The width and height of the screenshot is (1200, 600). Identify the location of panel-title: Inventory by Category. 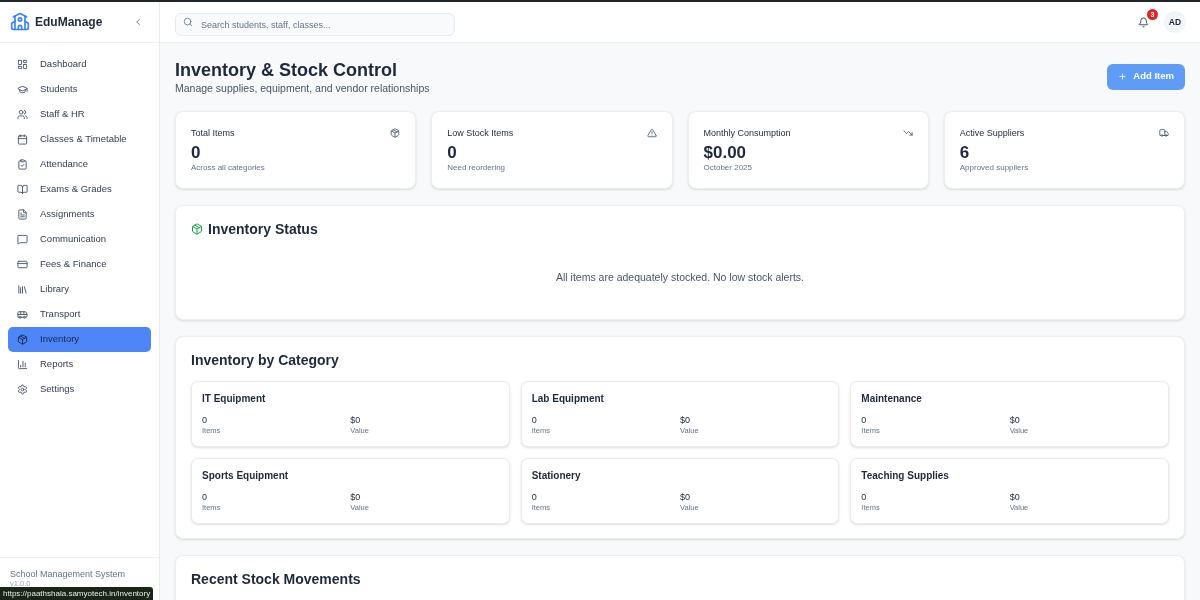
(265, 360).